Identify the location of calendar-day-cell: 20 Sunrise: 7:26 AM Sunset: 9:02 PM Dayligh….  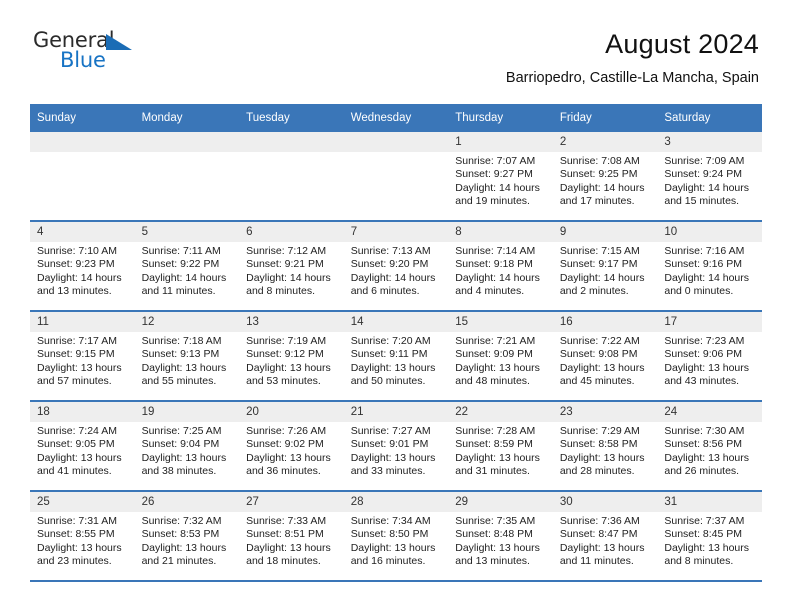
(291, 446).